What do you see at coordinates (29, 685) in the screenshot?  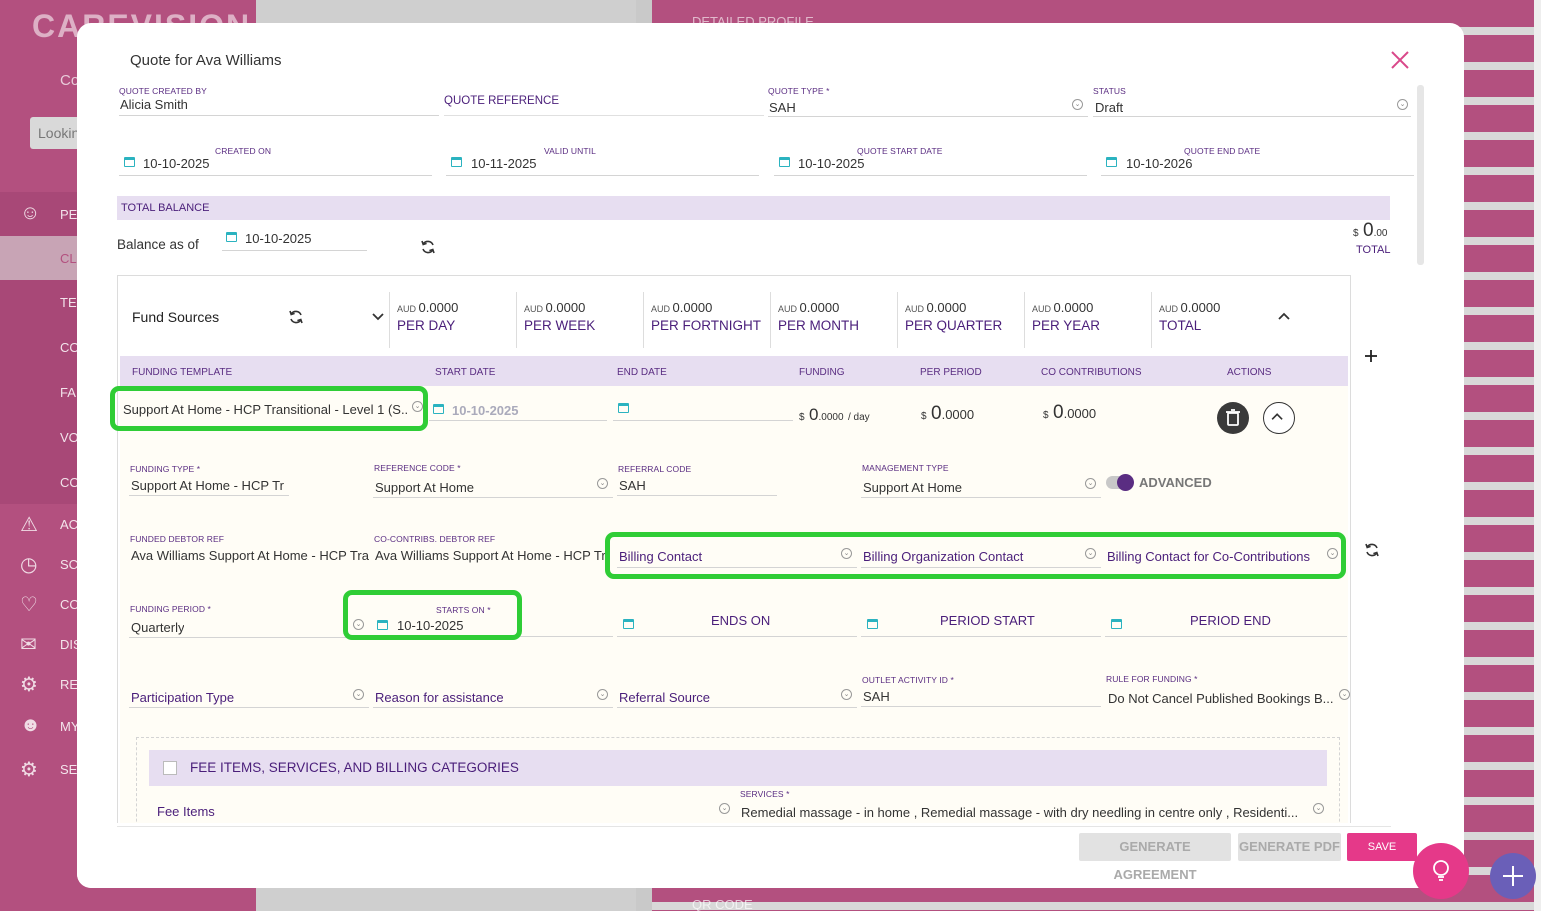 I see `report-icon: ⚙` at bounding box center [29, 685].